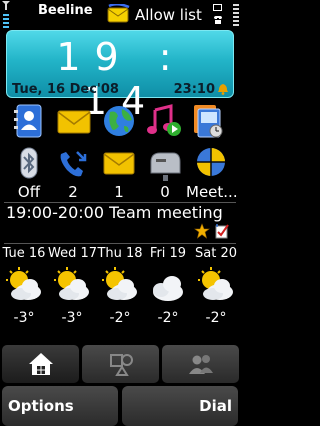 The height and width of the screenshot is (426, 320). I want to click on new-messages-item: 1, so click(119, 174).